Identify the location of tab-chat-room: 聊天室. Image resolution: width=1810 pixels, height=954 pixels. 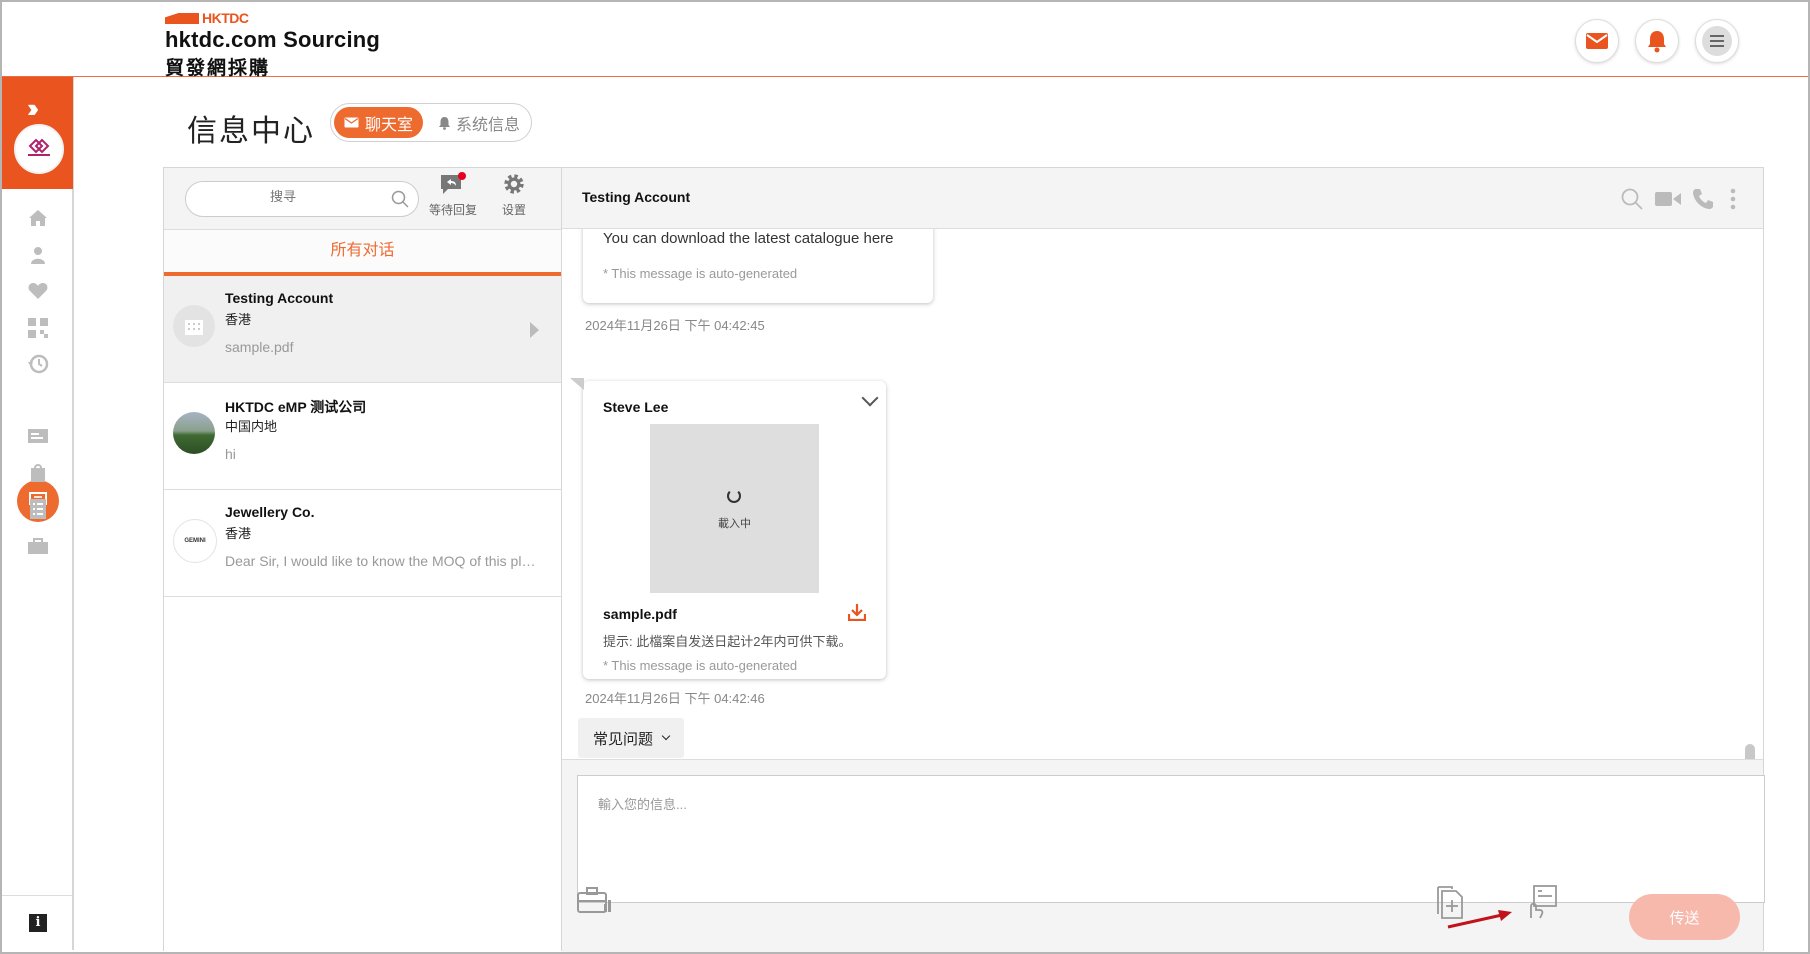
(378, 122).